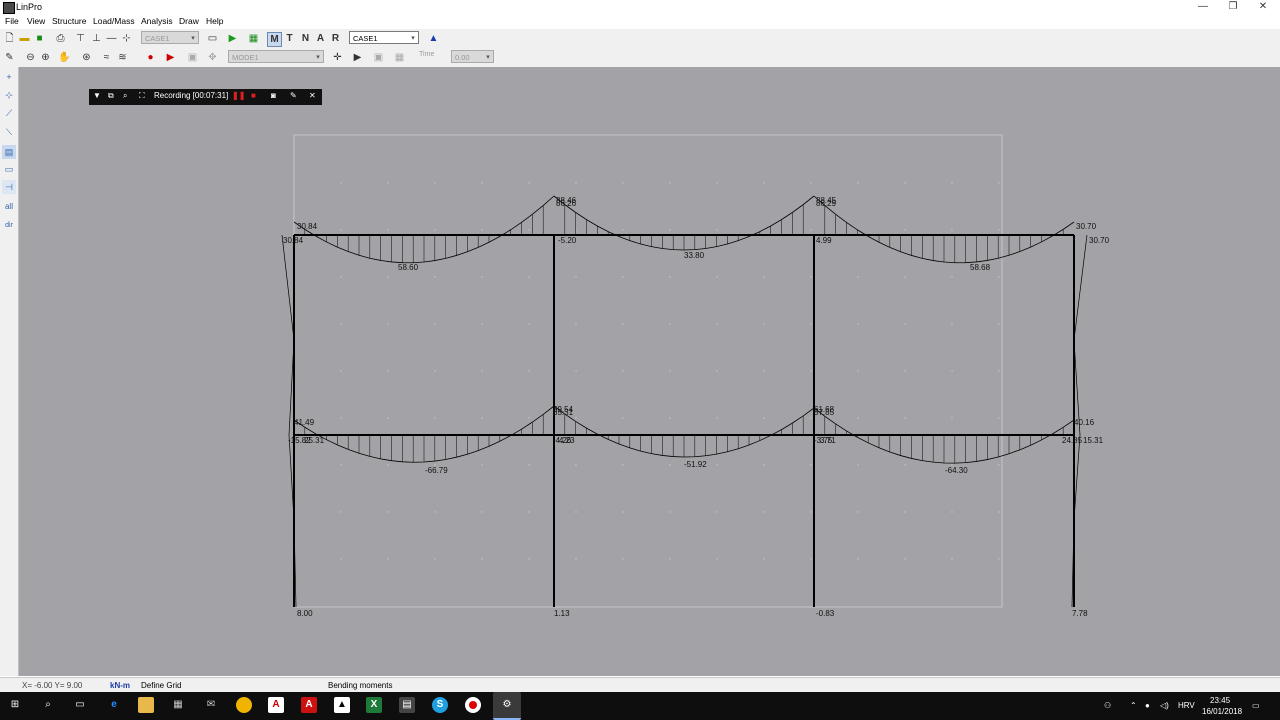  What do you see at coordinates (407, 705) in the screenshot?
I see `winrar-icon: ▤` at bounding box center [407, 705].